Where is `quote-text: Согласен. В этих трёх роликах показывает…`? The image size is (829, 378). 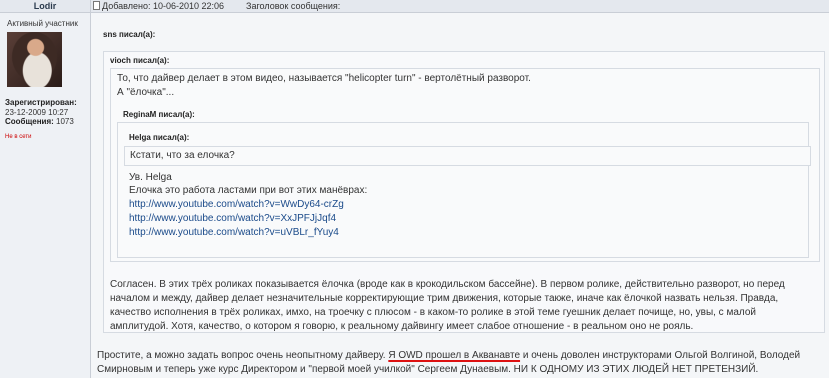 quote-text: Согласен. В этих трёх роликах показывает… is located at coordinates (447, 284).